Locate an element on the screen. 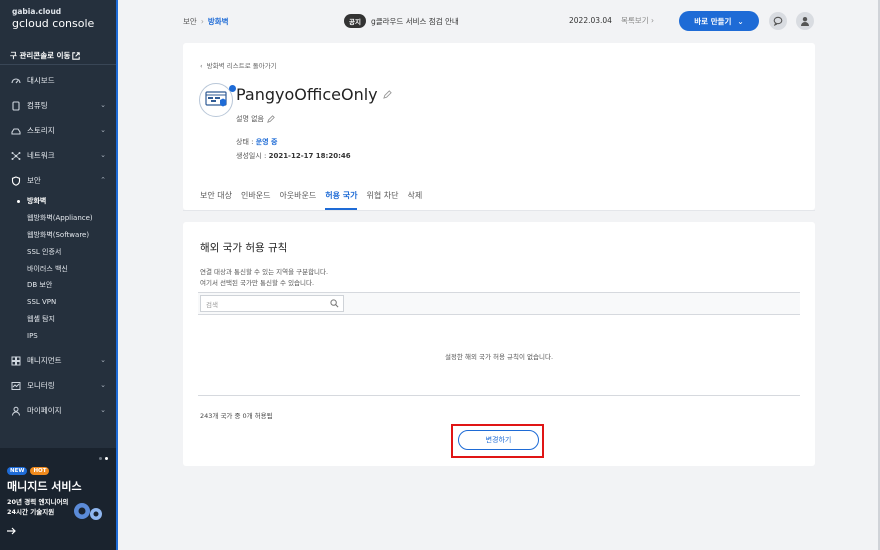  gear-icon is located at coordinates (88, 512).